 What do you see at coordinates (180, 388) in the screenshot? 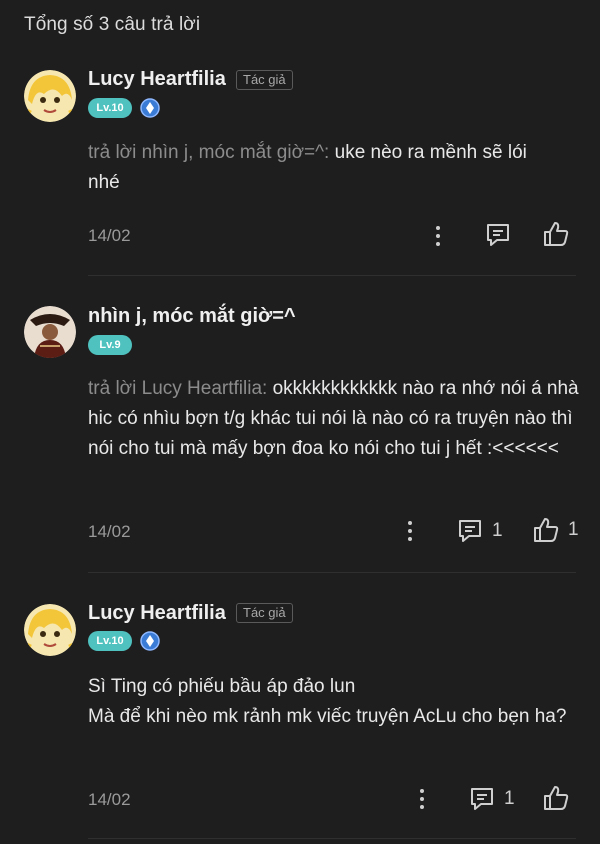
I see `reply-prefix: trả lời Lucy Heartfilia:` at bounding box center [180, 388].